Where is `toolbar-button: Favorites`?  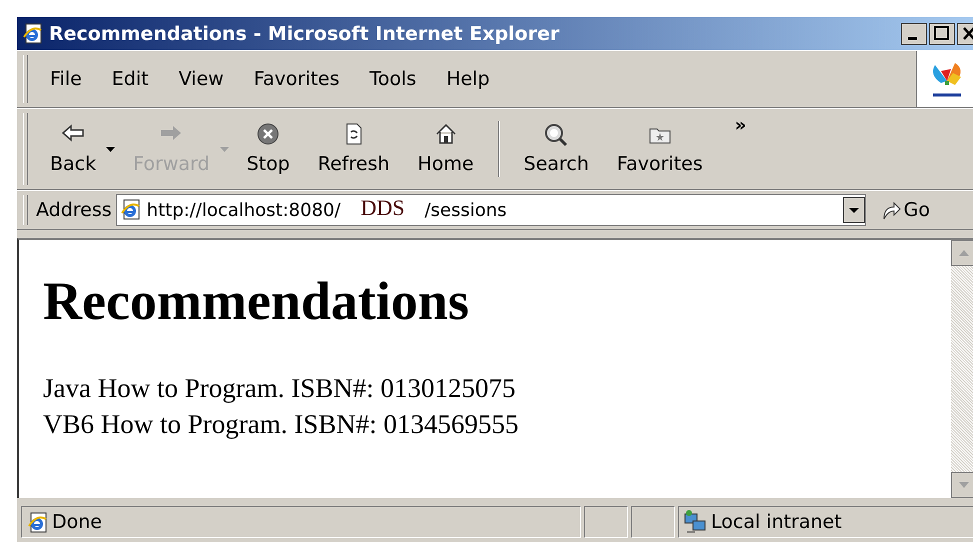
toolbar-button: Favorites is located at coordinates (659, 149).